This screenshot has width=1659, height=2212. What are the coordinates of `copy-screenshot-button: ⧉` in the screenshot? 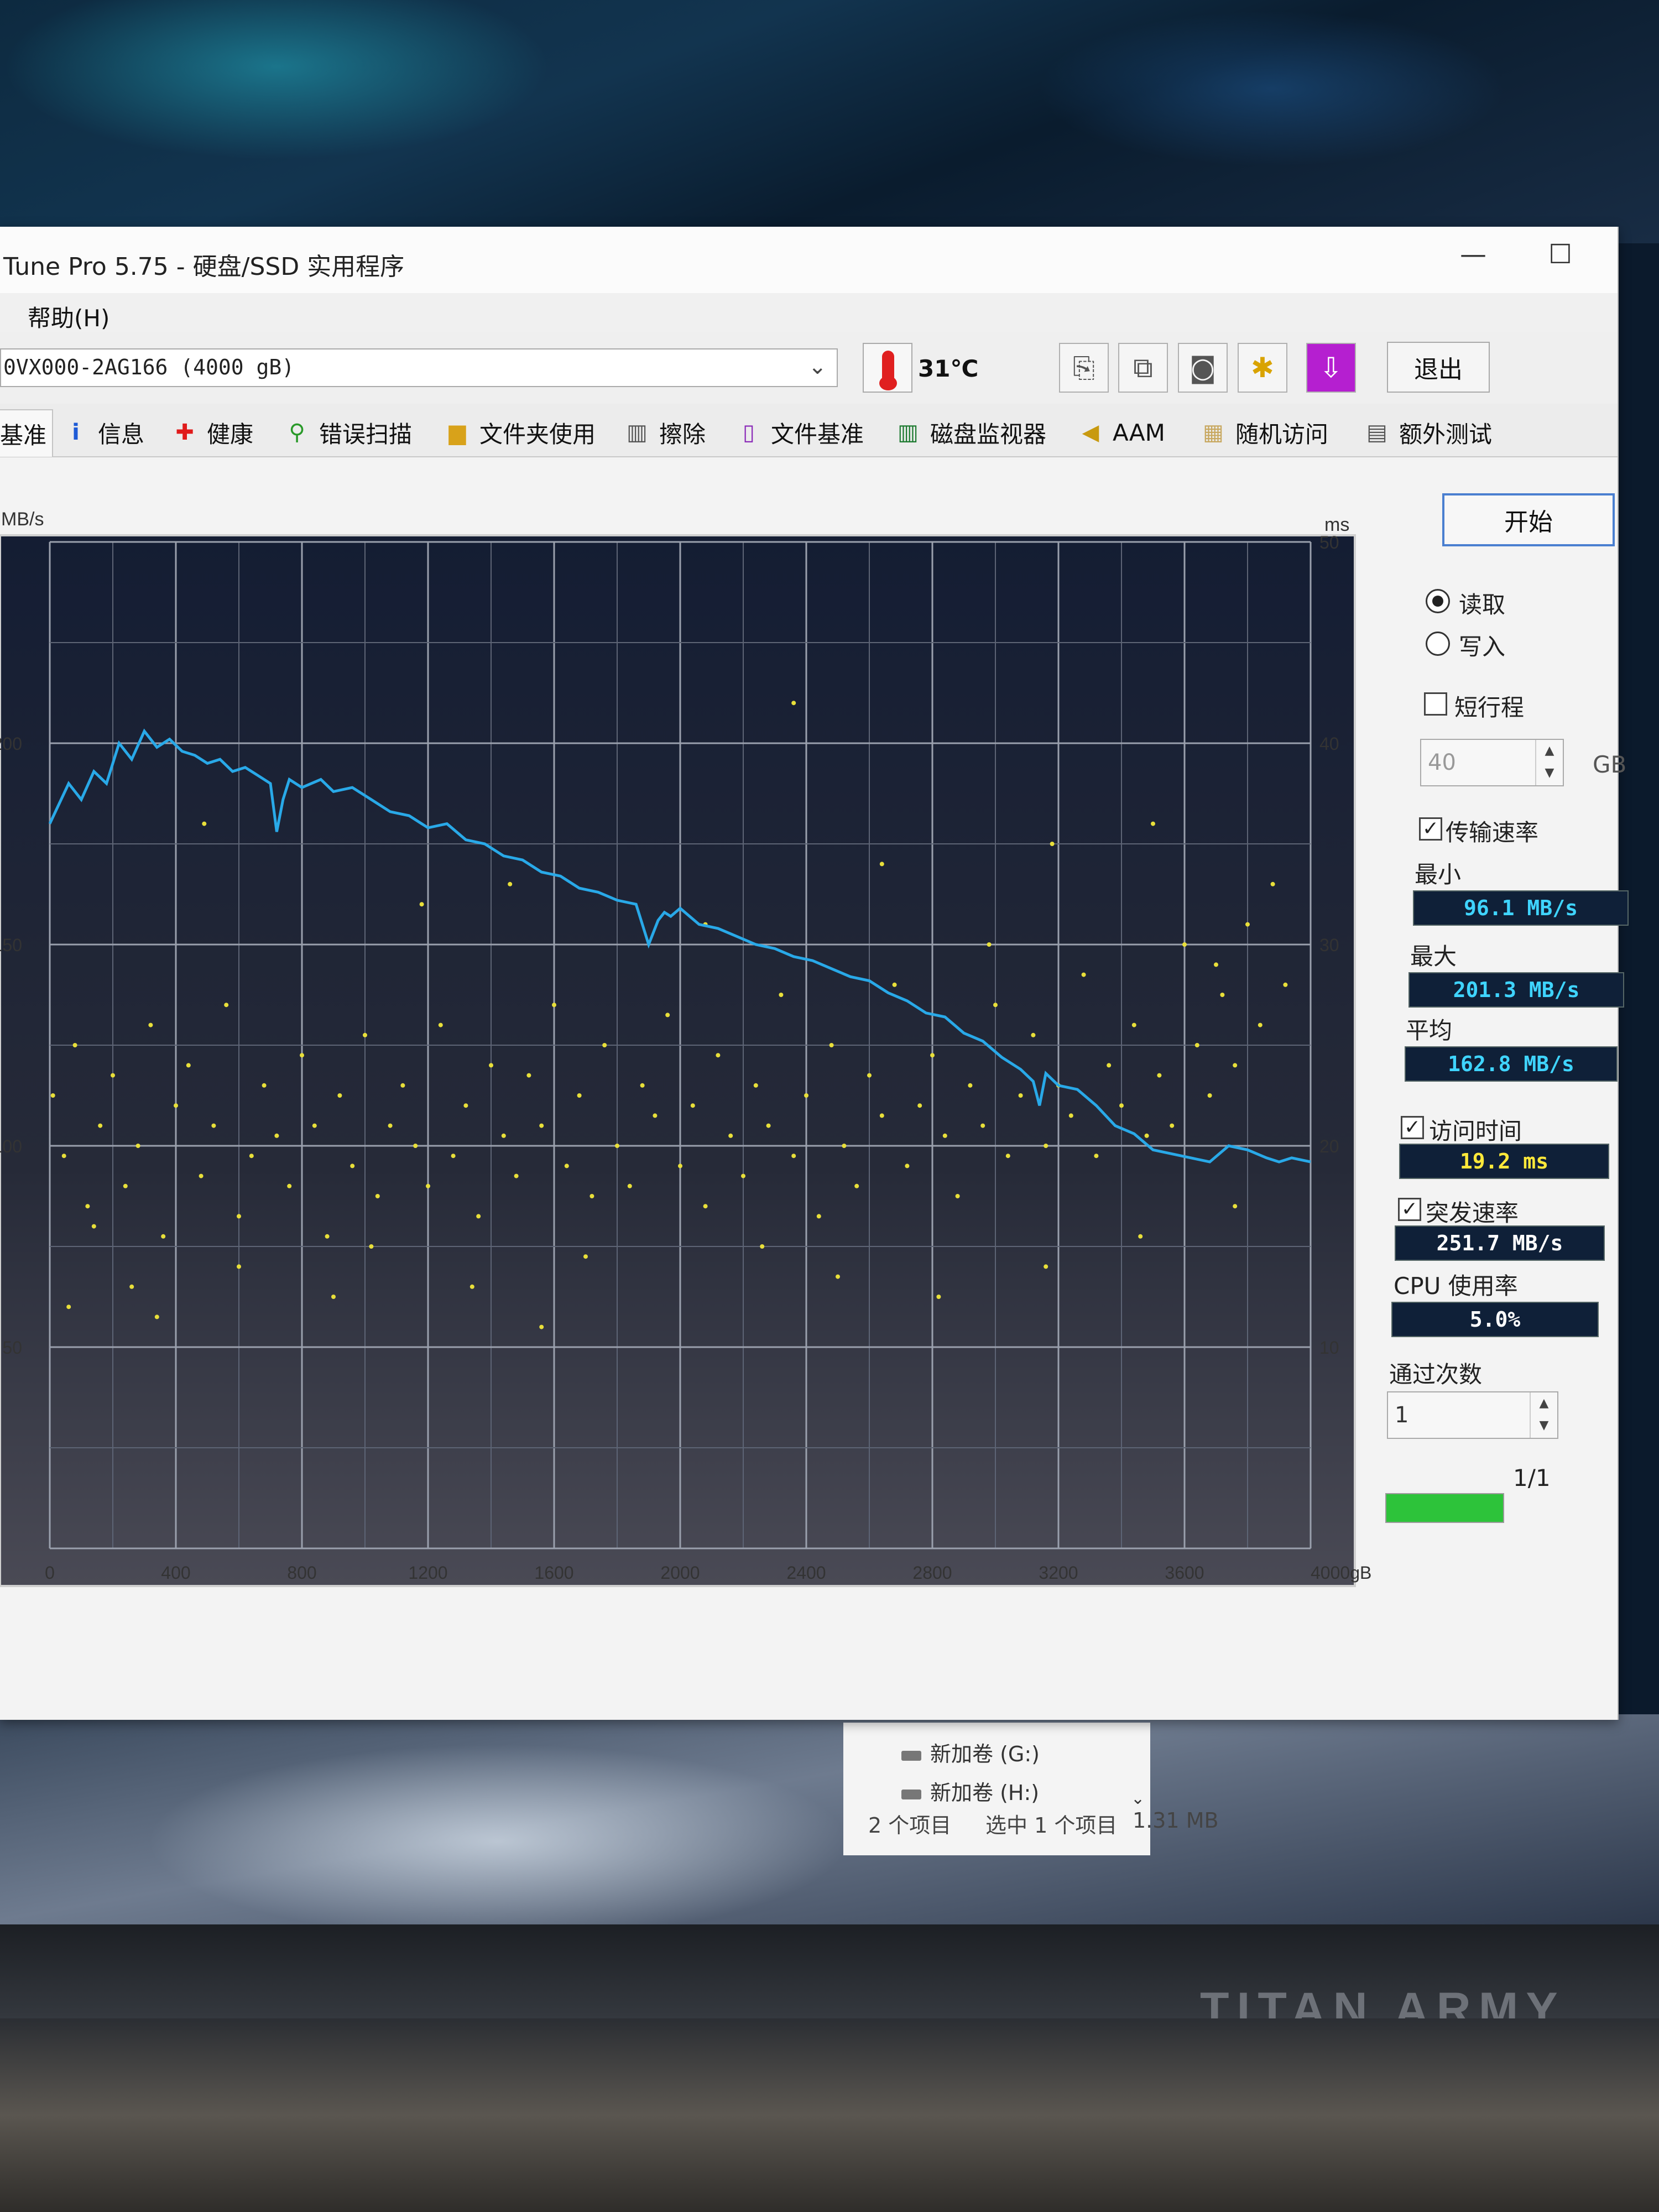 It's located at (1143, 368).